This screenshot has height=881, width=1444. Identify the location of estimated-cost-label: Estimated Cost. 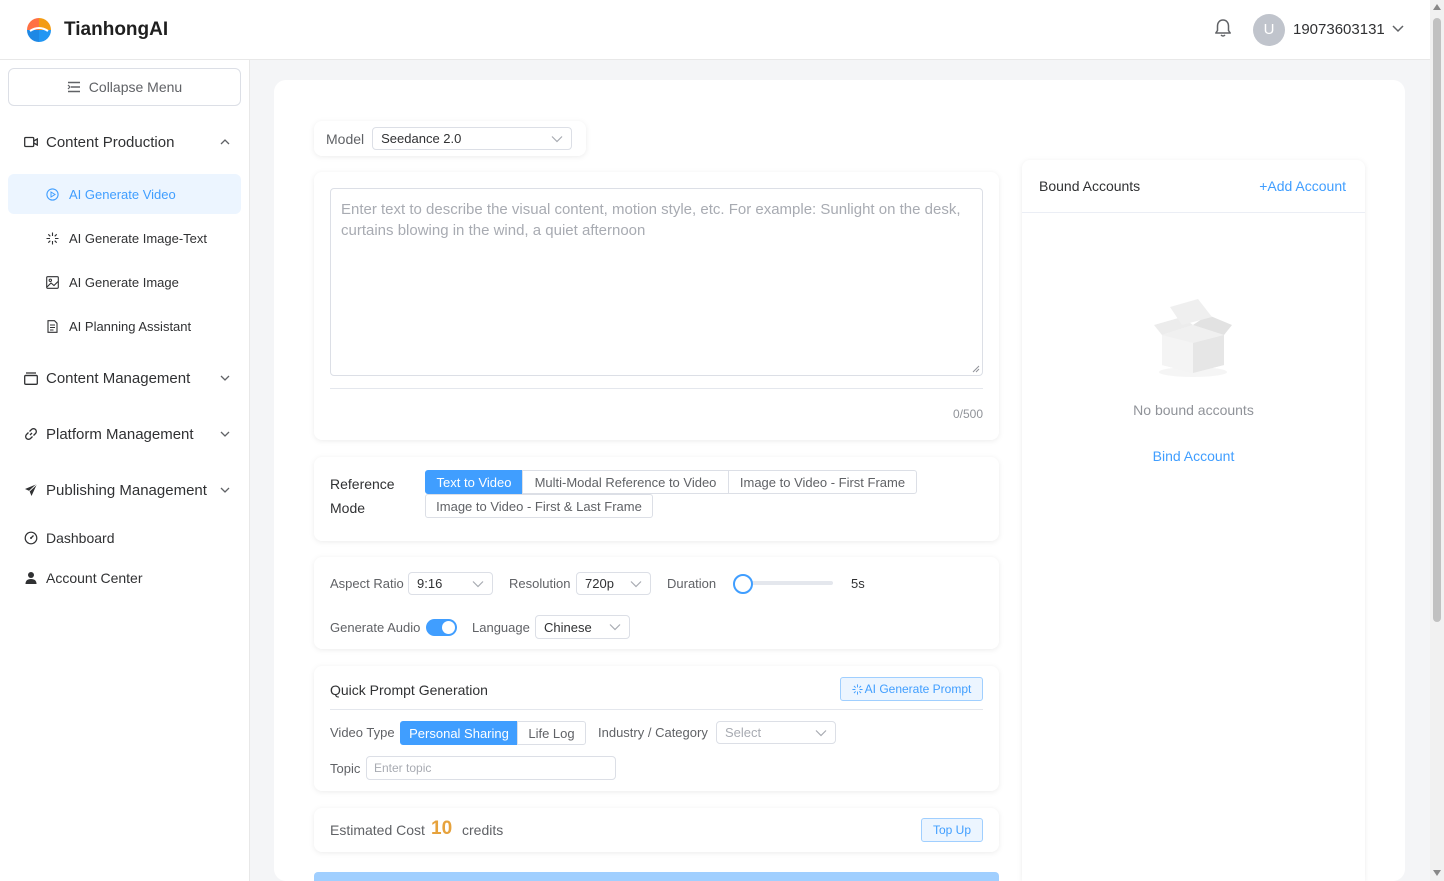
(377, 830).